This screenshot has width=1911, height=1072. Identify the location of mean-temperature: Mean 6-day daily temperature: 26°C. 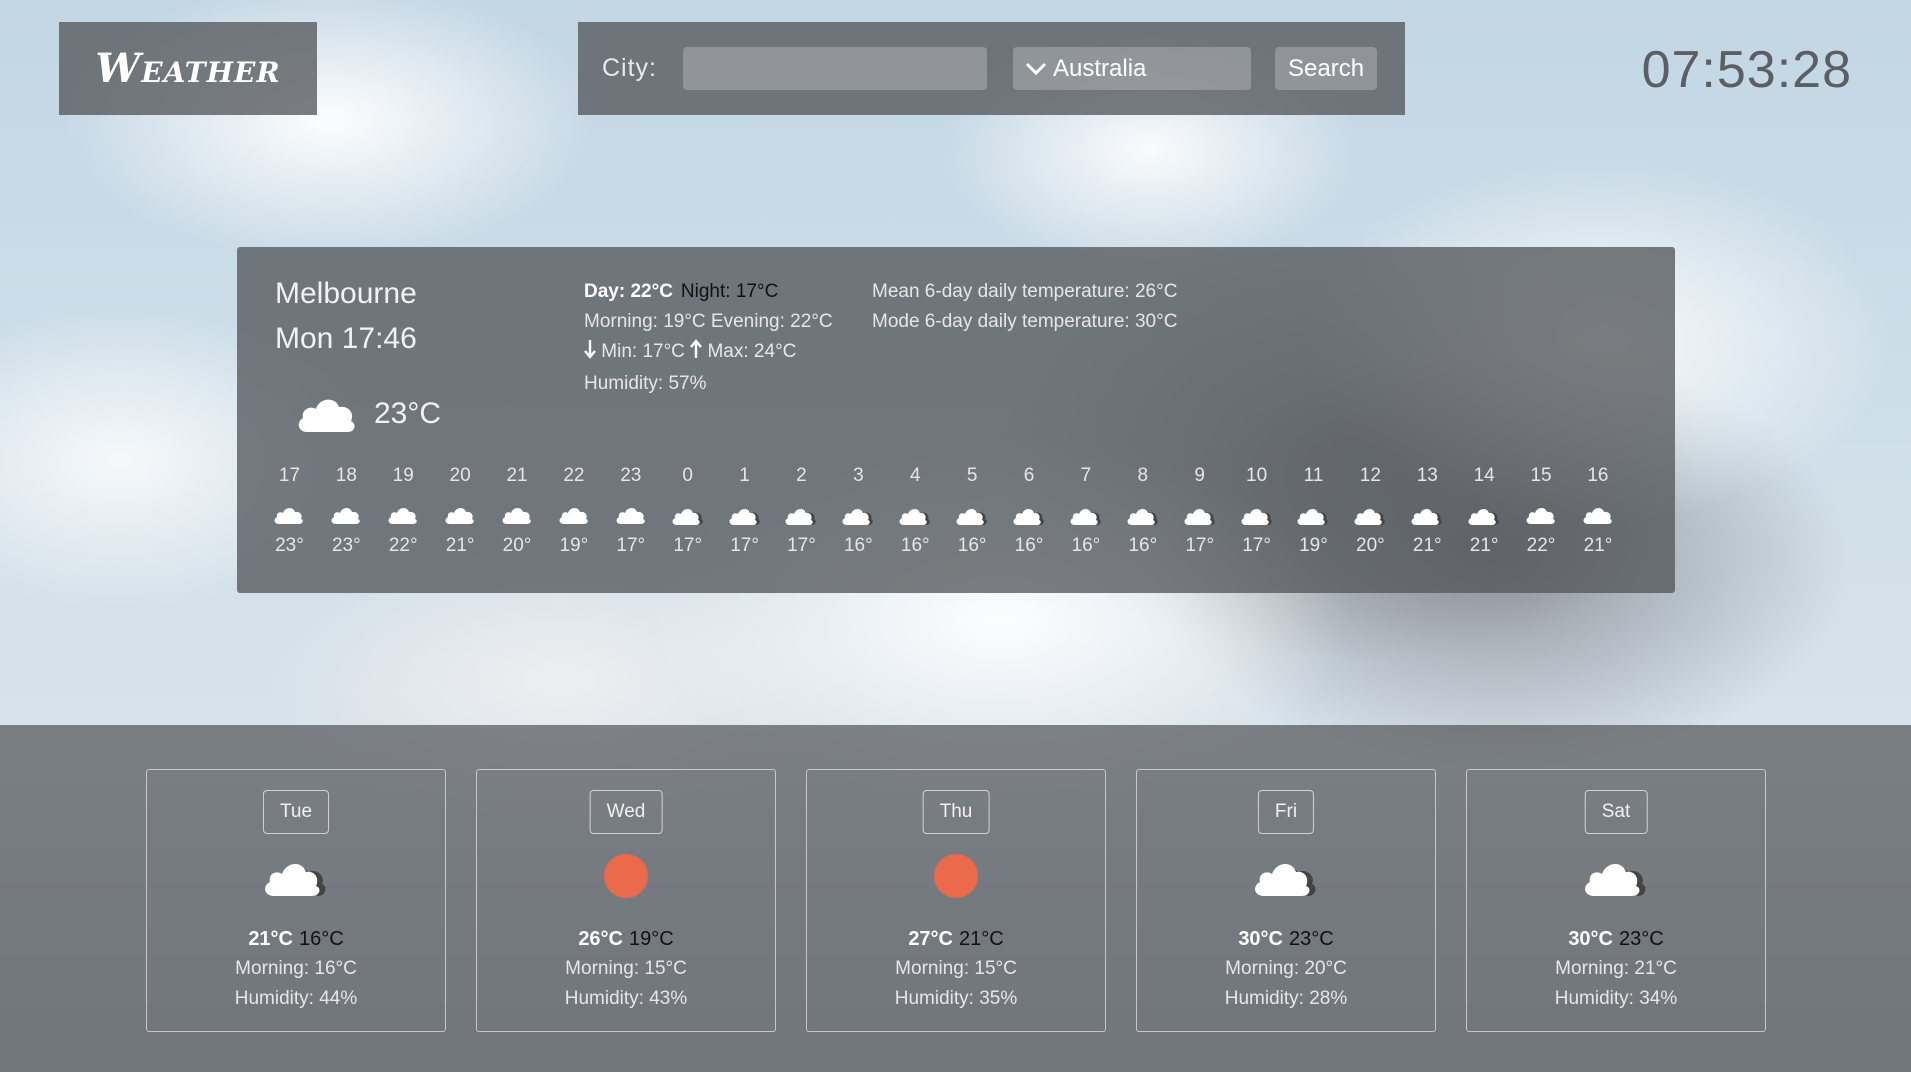
(1025, 291).